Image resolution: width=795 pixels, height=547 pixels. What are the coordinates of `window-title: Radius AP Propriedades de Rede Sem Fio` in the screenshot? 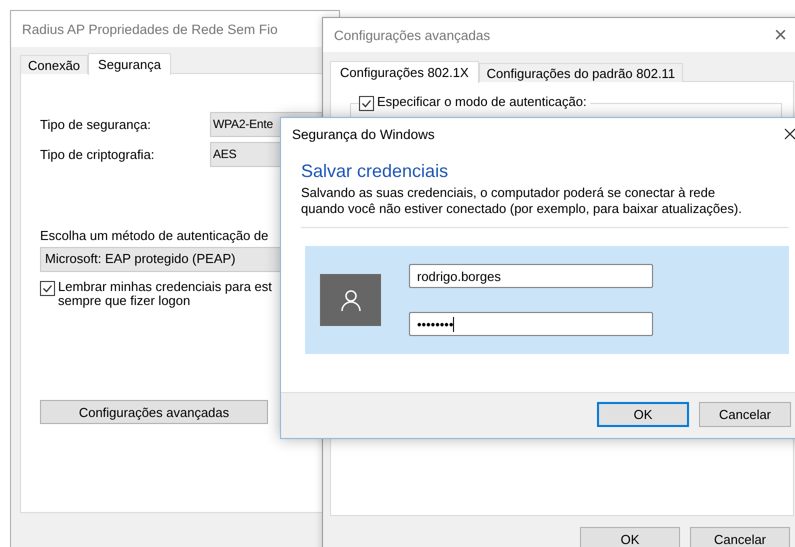 It's located at (150, 29).